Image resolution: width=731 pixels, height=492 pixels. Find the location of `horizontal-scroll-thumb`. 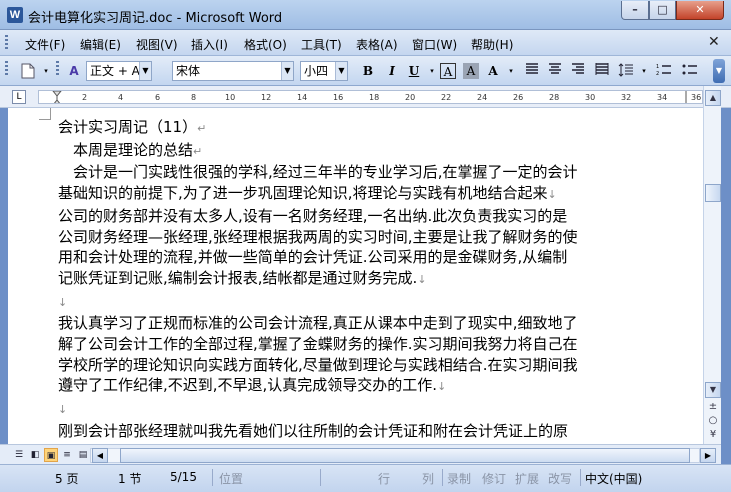

horizontal-scroll-thumb is located at coordinates (405, 455).